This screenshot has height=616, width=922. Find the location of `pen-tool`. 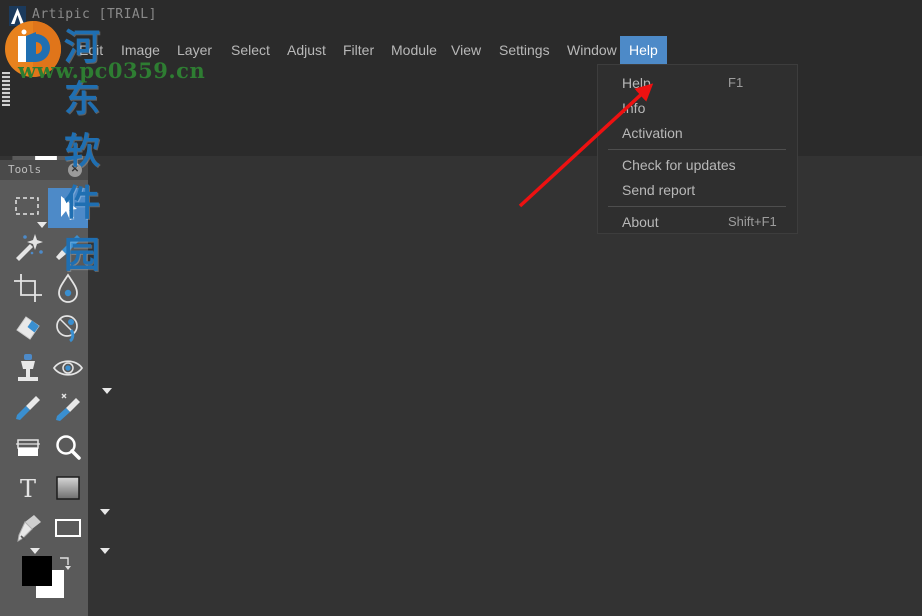

pen-tool is located at coordinates (28, 531).